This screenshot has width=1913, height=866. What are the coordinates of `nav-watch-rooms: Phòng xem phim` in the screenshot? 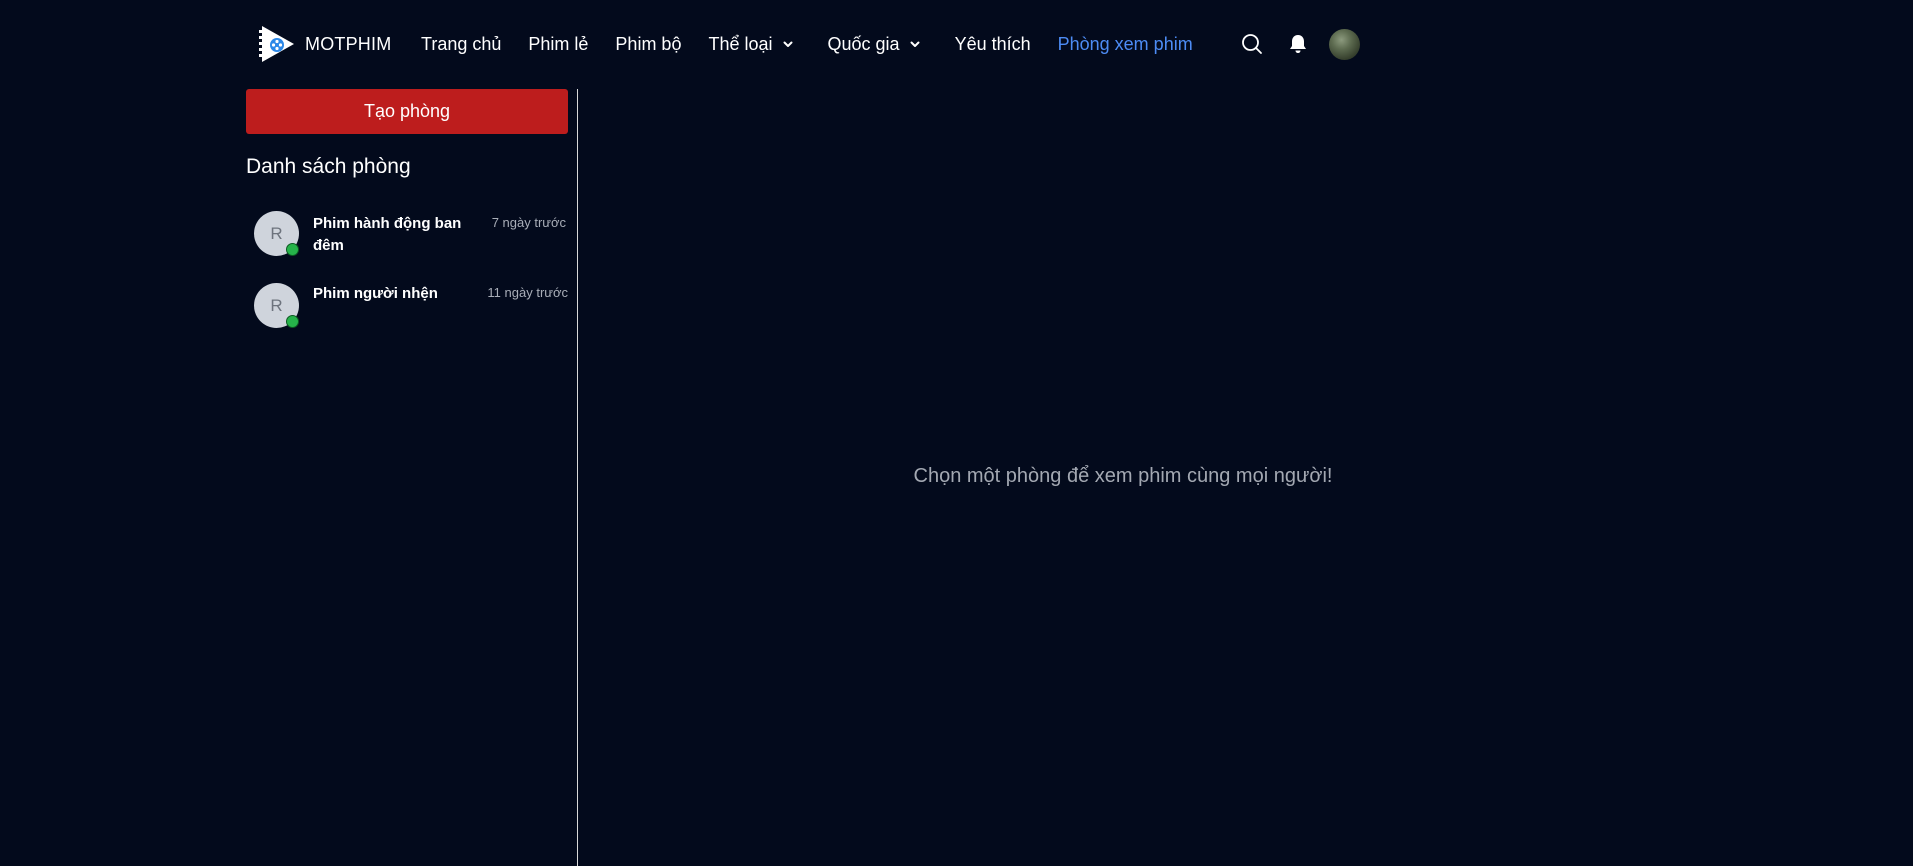 It's located at (1125, 44).